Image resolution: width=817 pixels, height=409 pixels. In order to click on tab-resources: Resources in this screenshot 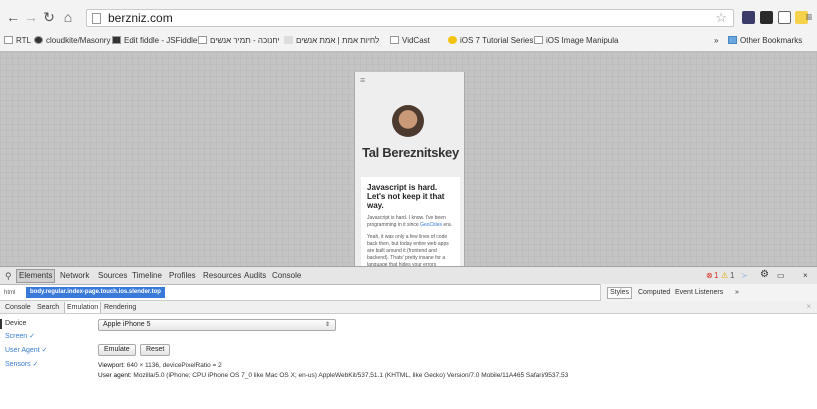, I will do `click(222, 276)`.